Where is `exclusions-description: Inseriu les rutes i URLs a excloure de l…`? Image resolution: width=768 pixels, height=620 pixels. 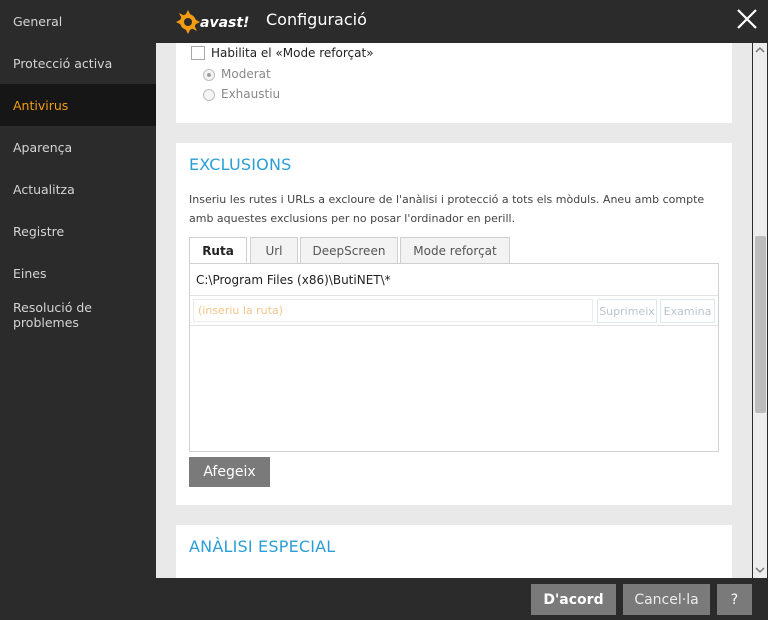 exclusions-description: Inseriu les rutes i URLs a excloure de l… is located at coordinates (447, 209).